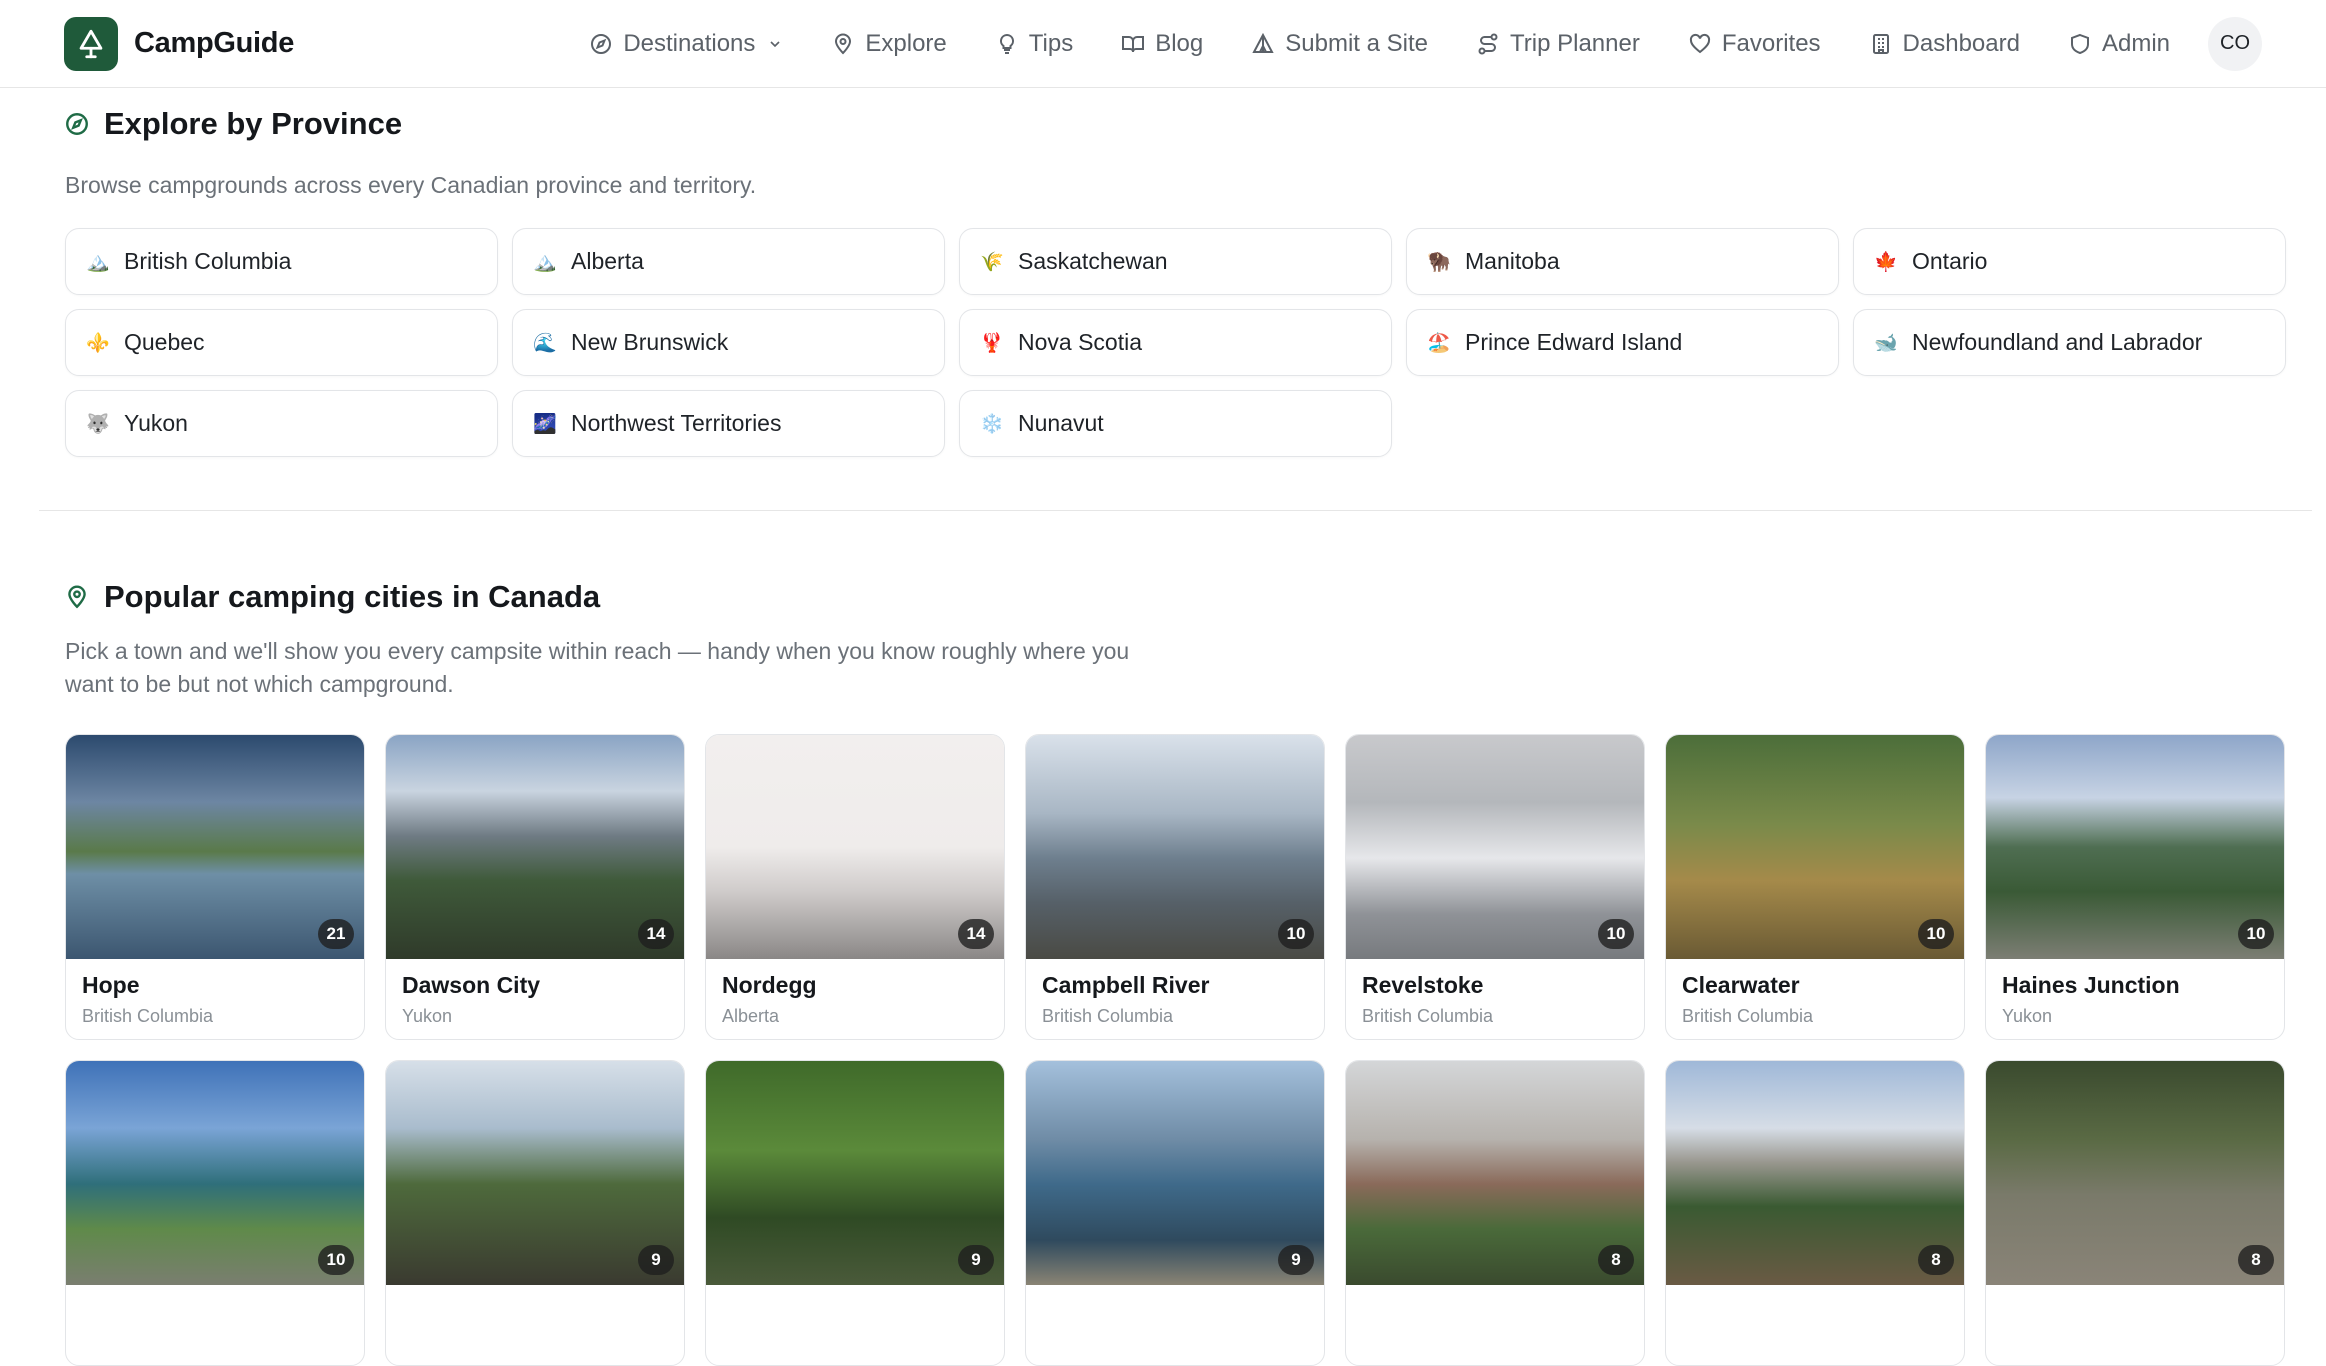  I want to click on lobster-icon: 🦞, so click(992, 343).